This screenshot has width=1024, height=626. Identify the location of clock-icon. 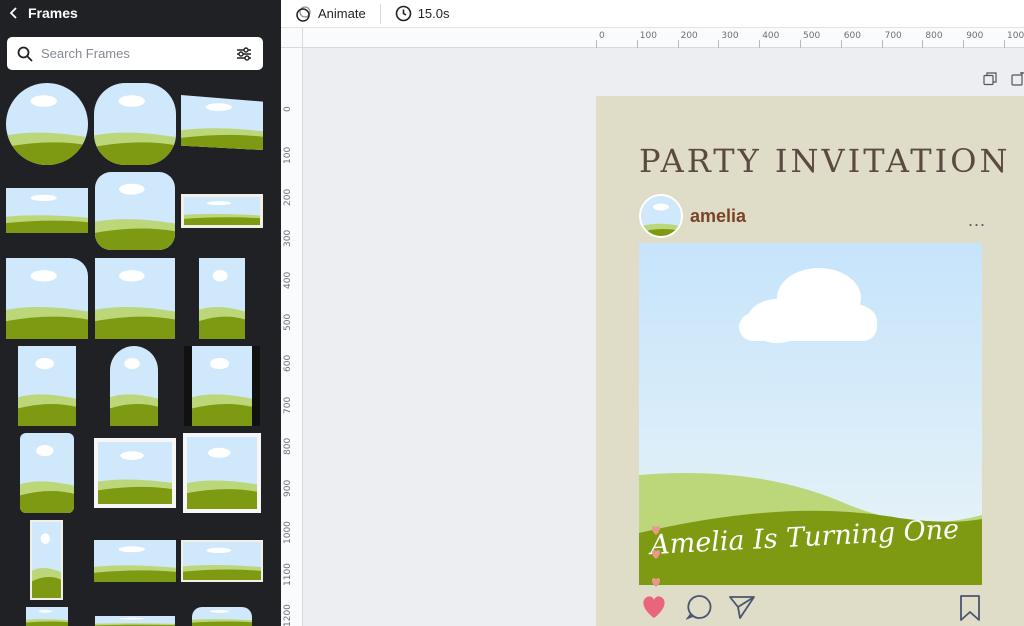
(403, 13).